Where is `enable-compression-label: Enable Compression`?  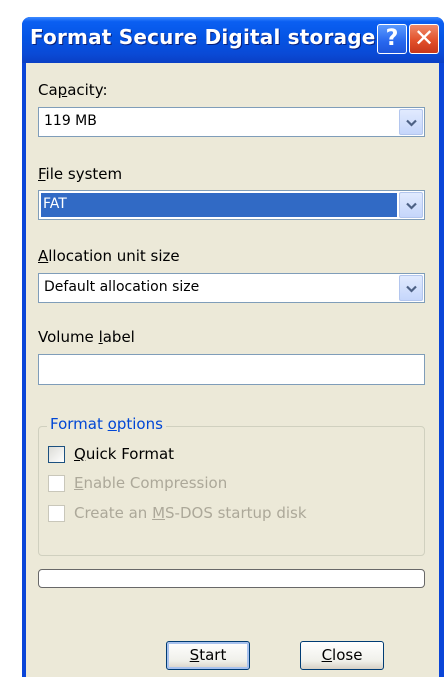
enable-compression-label: Enable Compression is located at coordinates (151, 483).